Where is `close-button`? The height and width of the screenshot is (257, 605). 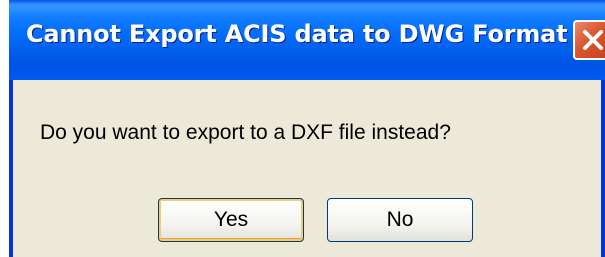 close-button is located at coordinates (589, 40).